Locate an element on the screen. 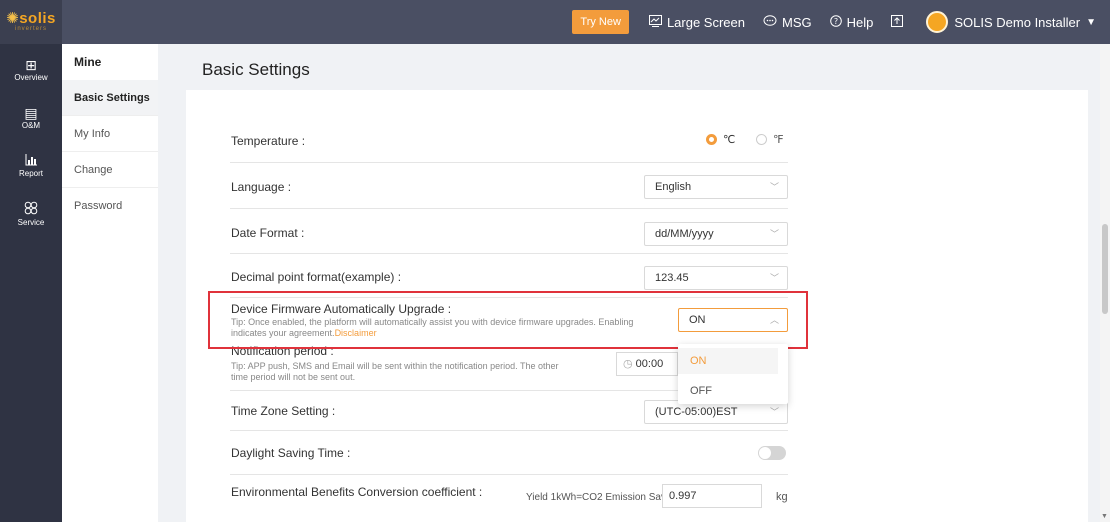 This screenshot has width=1110, height=522. help-circle-icon: ? is located at coordinates (835, 22).